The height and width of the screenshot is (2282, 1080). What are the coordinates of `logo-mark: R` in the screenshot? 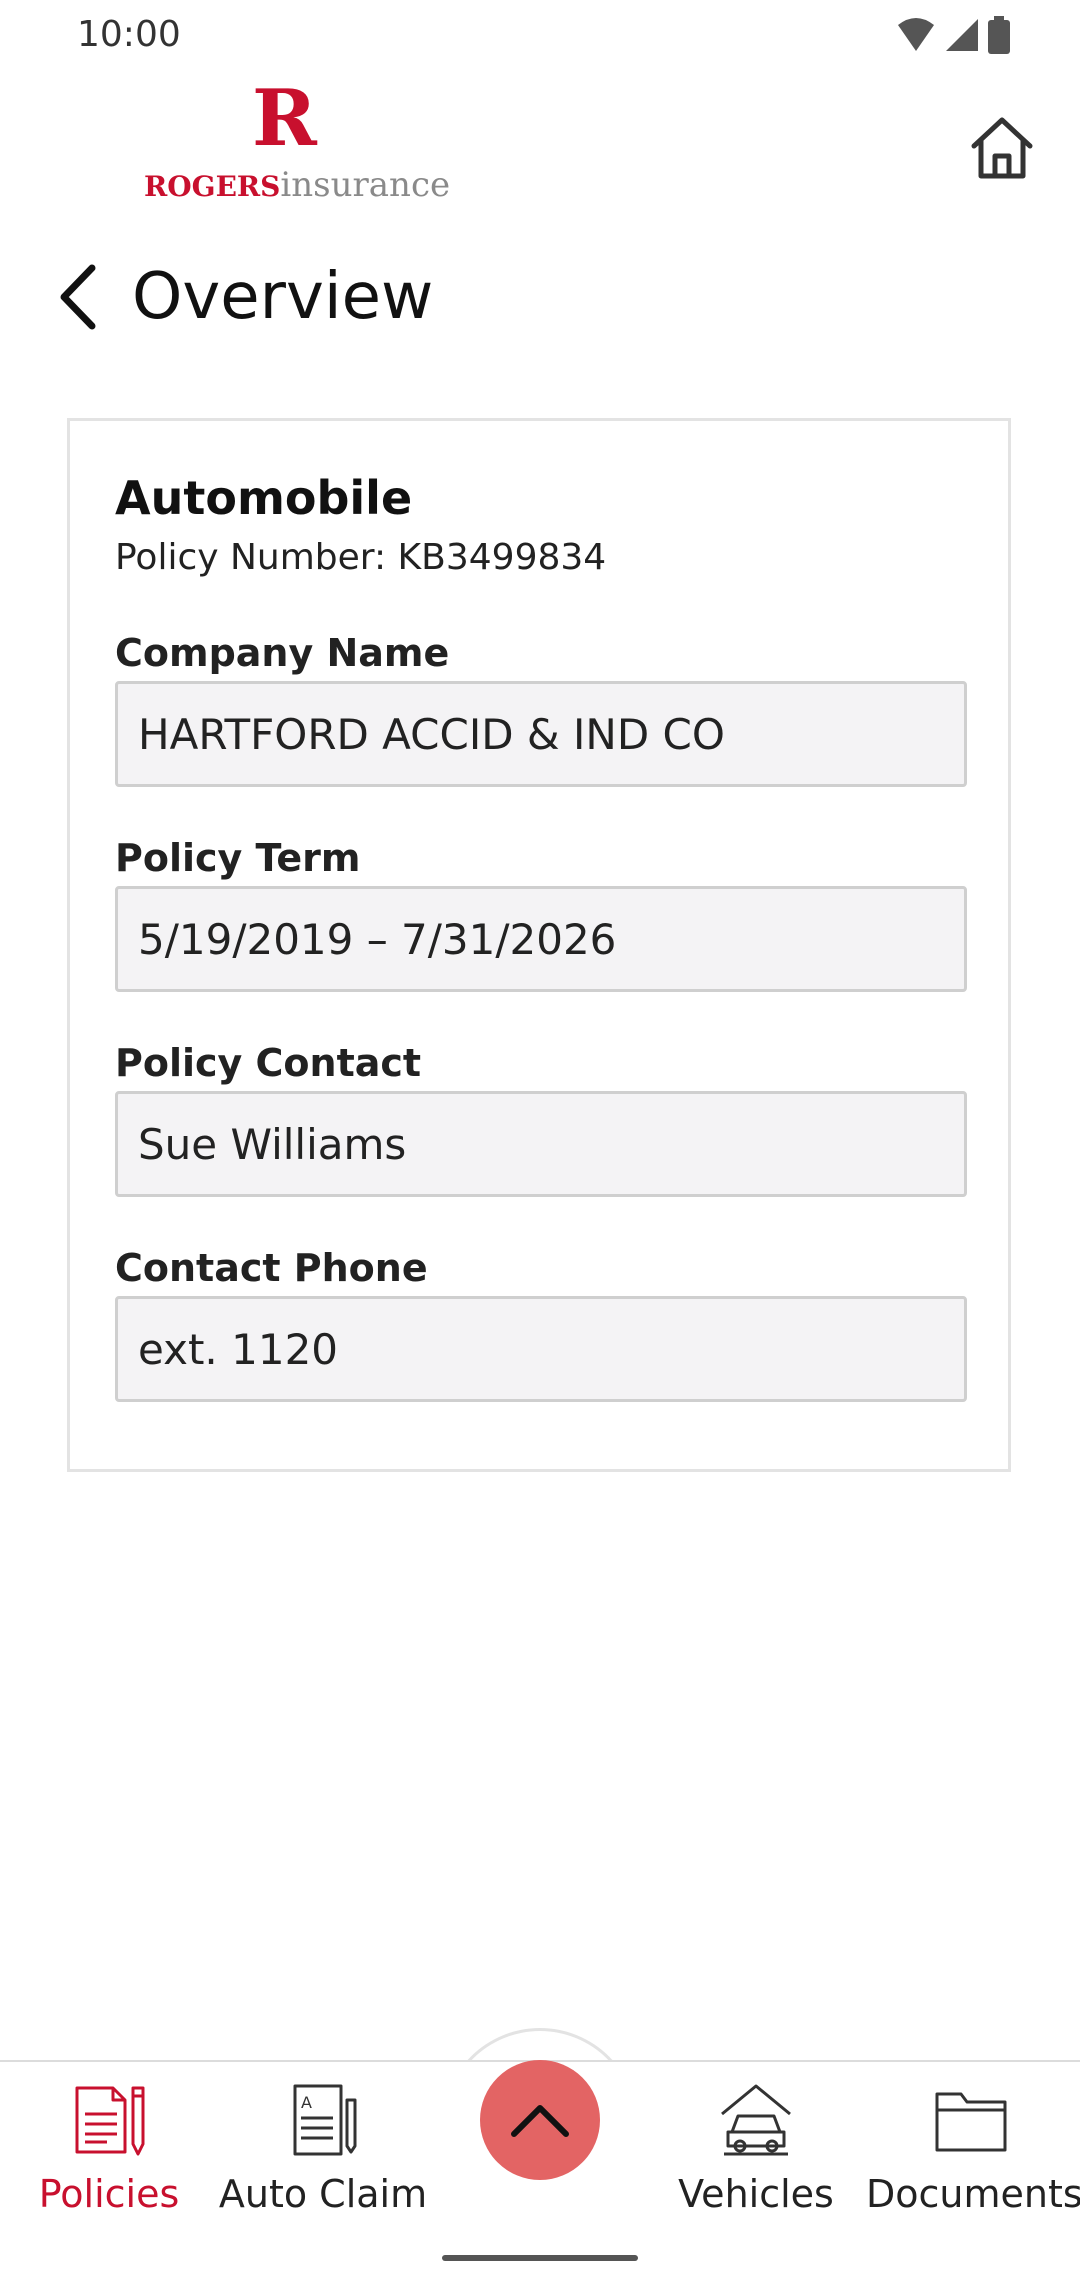 It's located at (284, 118).